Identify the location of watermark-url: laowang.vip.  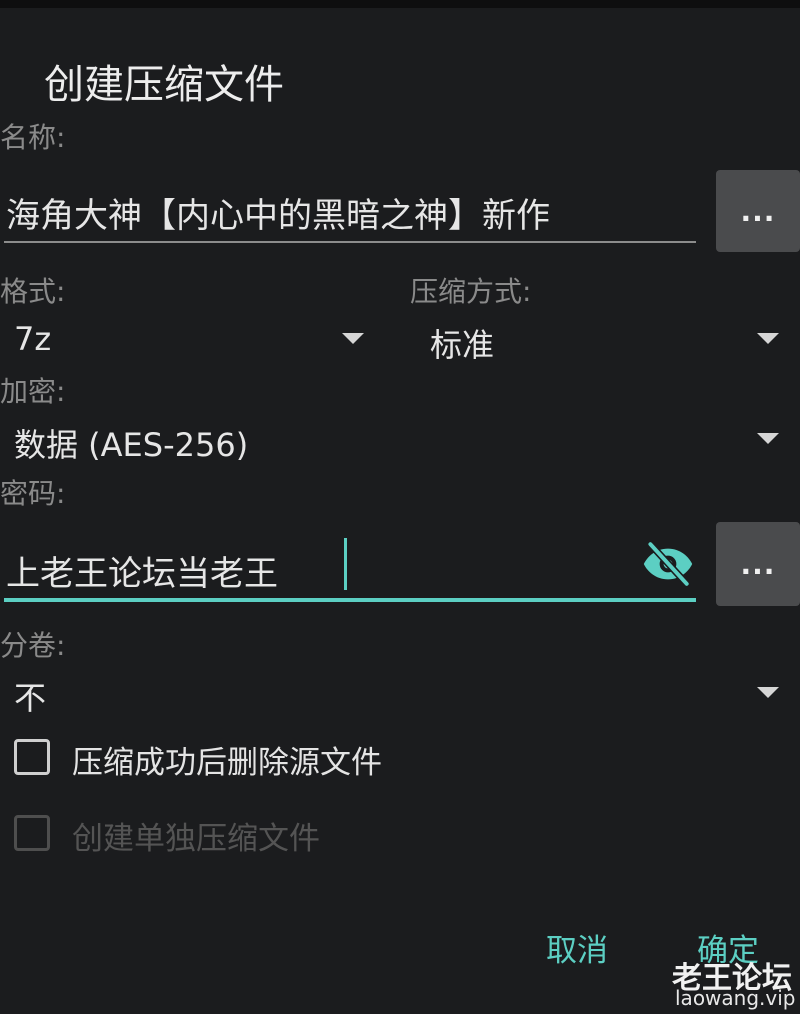
(735, 998).